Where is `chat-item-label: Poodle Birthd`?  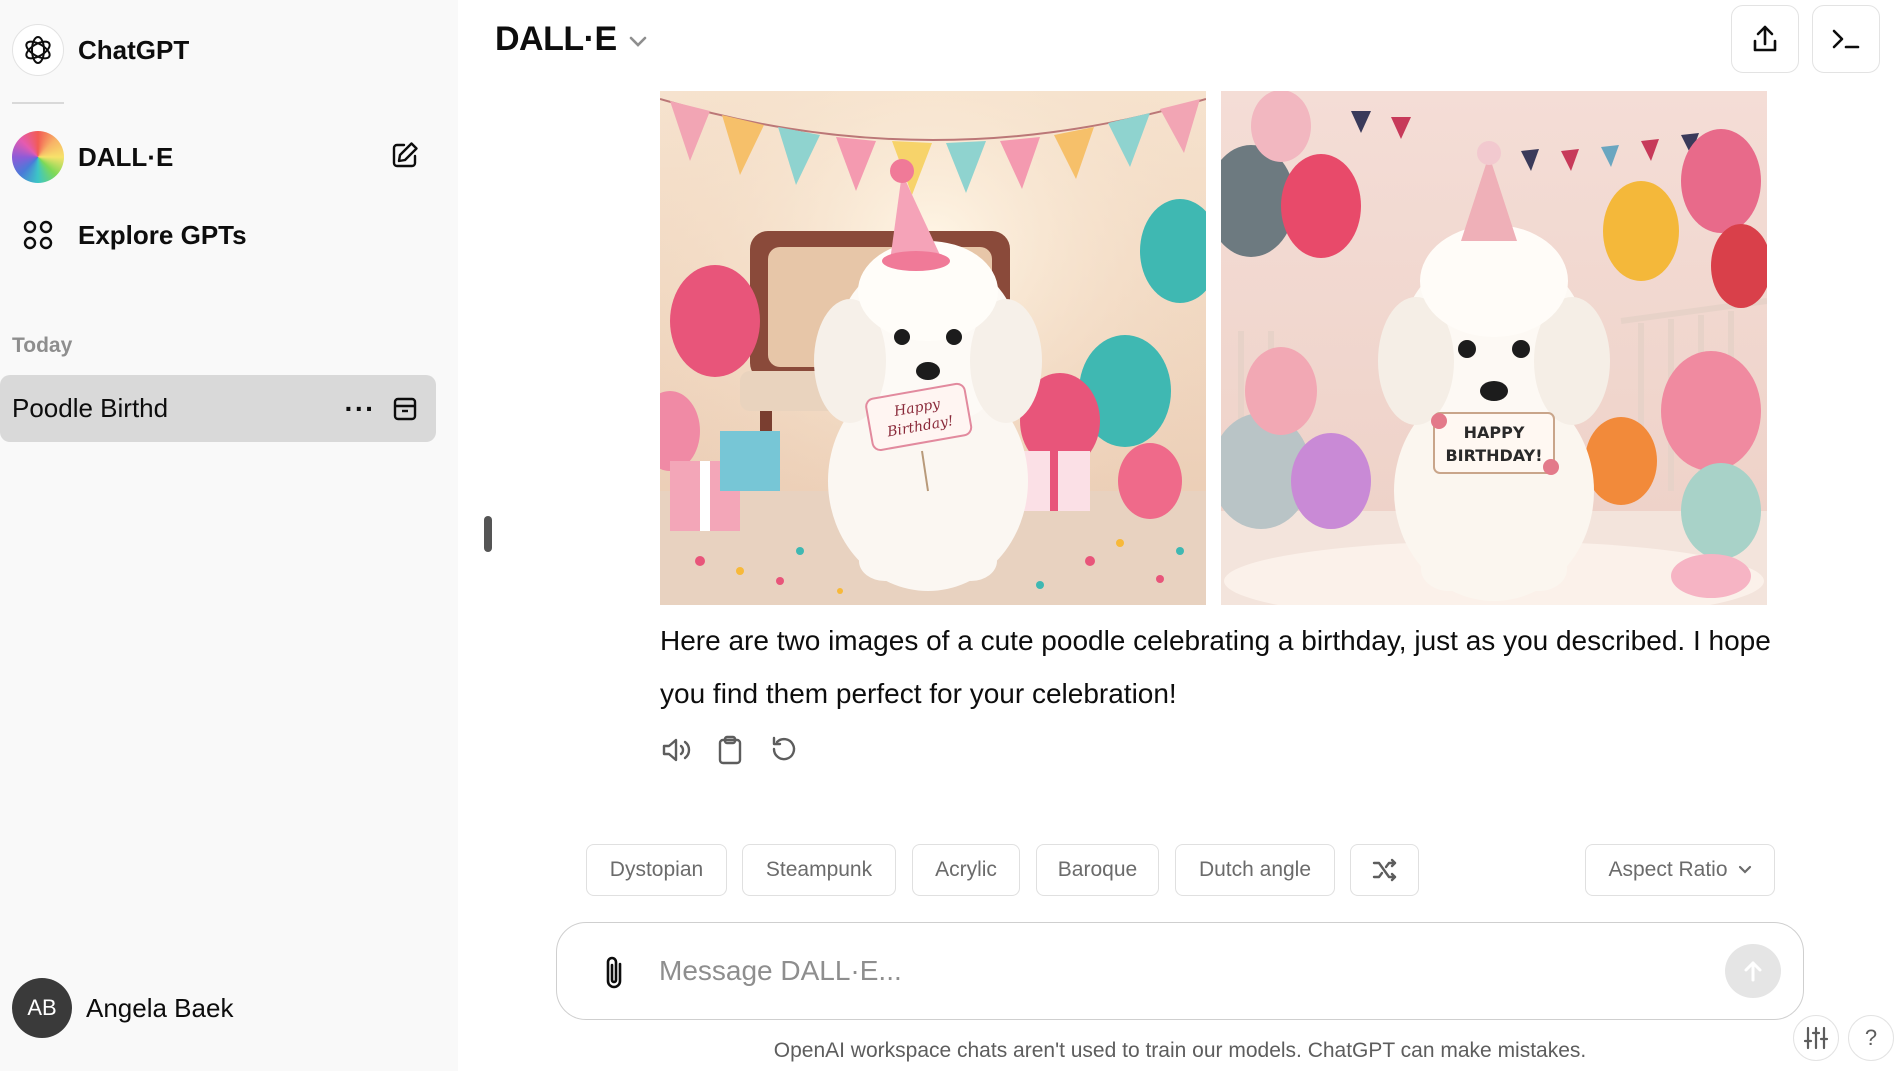
chat-item-label: Poodle Birthd is located at coordinates (90, 408).